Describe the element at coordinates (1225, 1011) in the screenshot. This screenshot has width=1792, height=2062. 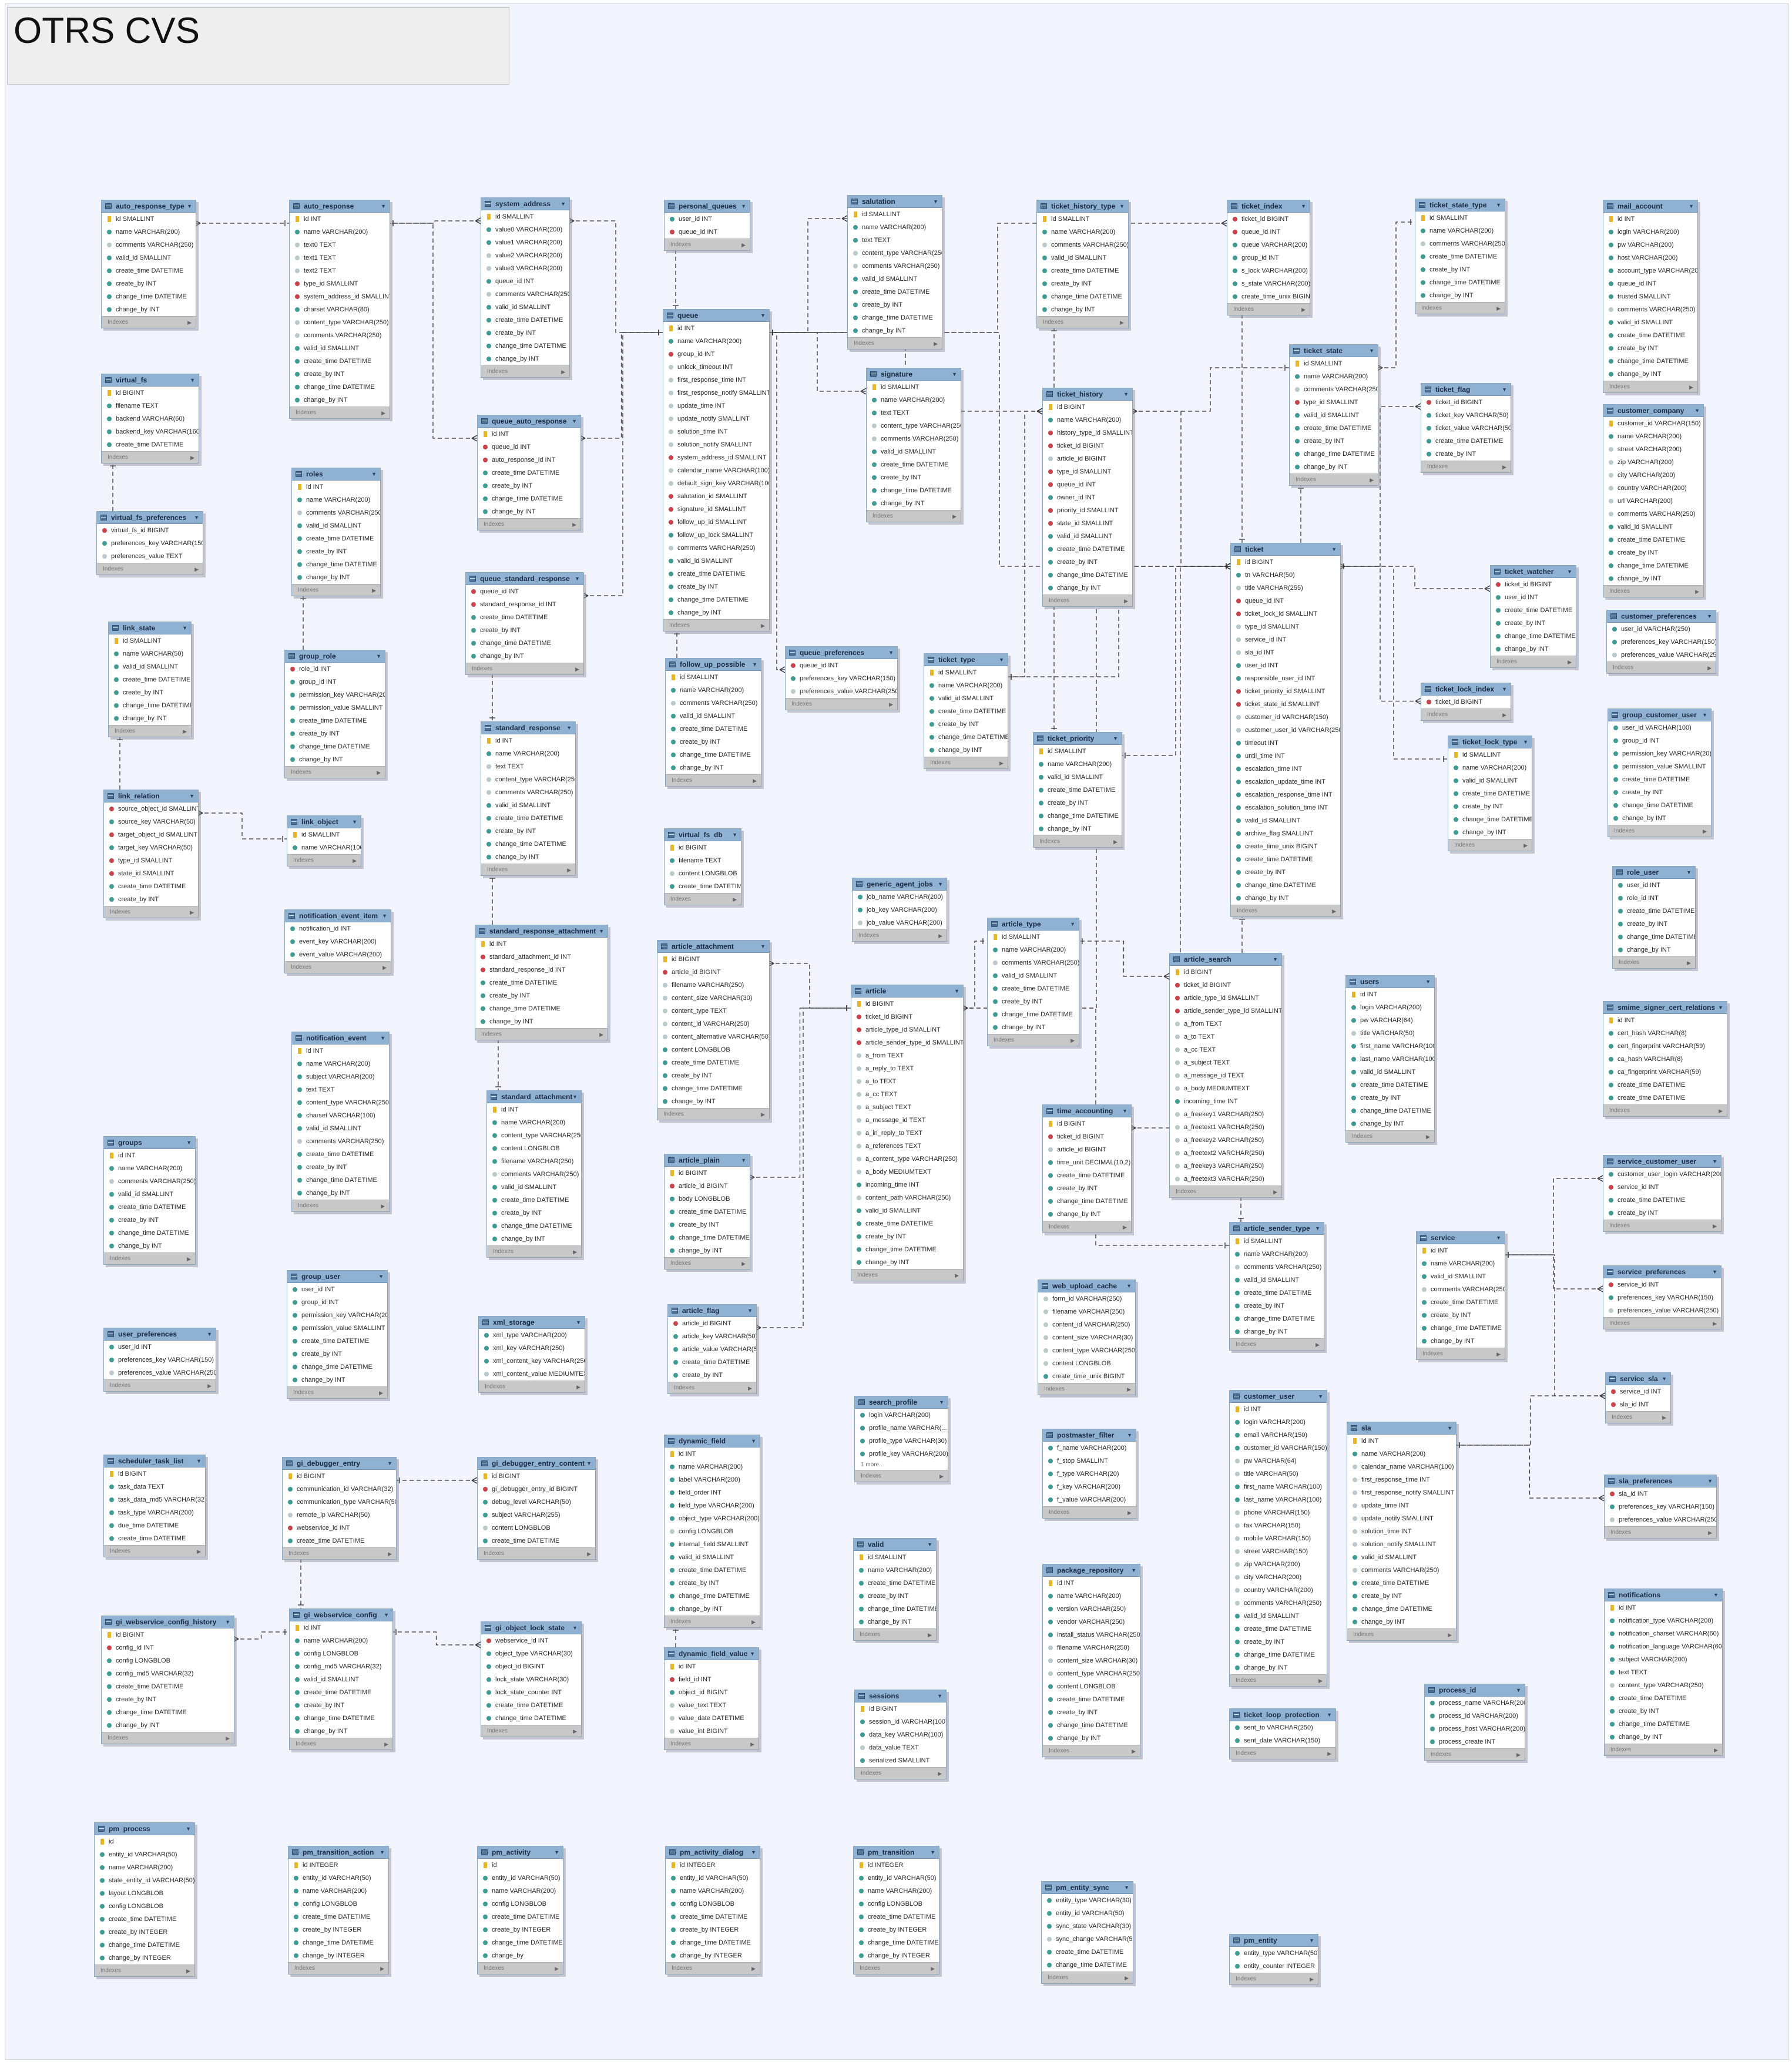
I see `column-row: article_sender_type_id SMALLINT` at that location.